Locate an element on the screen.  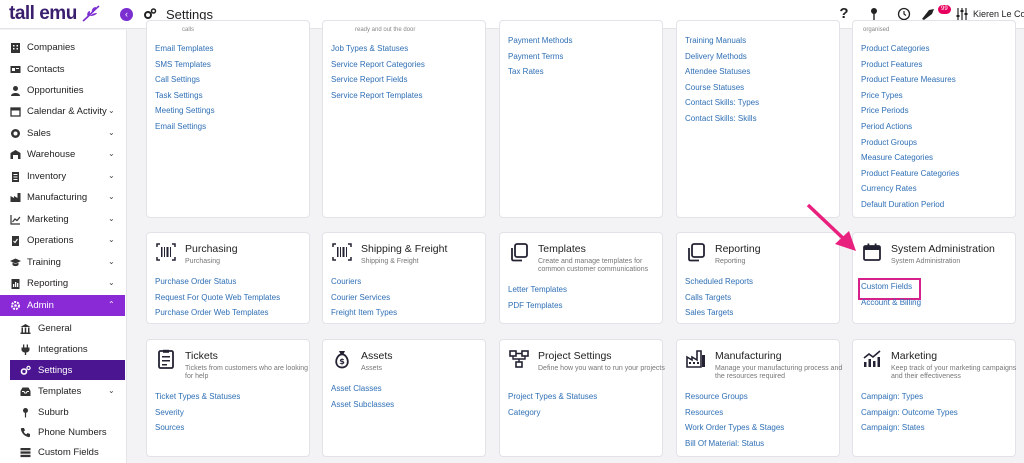
collapse-sidebar-button: ‹ is located at coordinates (126, 14).